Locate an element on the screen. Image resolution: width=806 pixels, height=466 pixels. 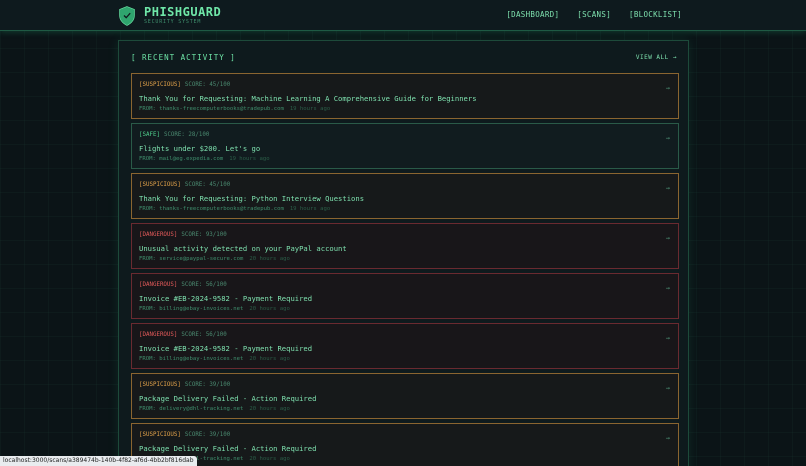
brand-name: PHISHGUARD is located at coordinates (183, 12).